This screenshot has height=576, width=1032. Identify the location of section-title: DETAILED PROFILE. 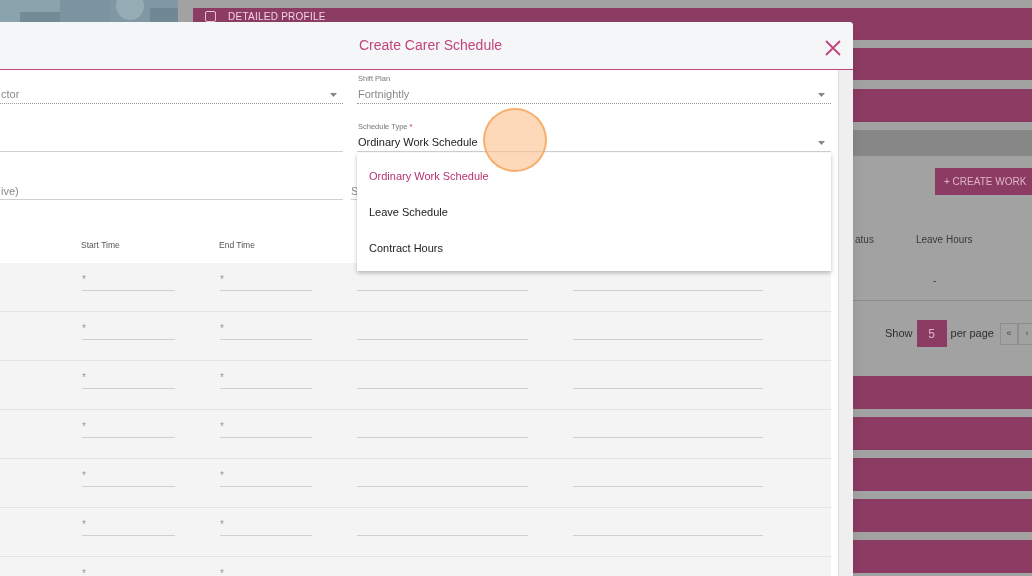
(277, 16).